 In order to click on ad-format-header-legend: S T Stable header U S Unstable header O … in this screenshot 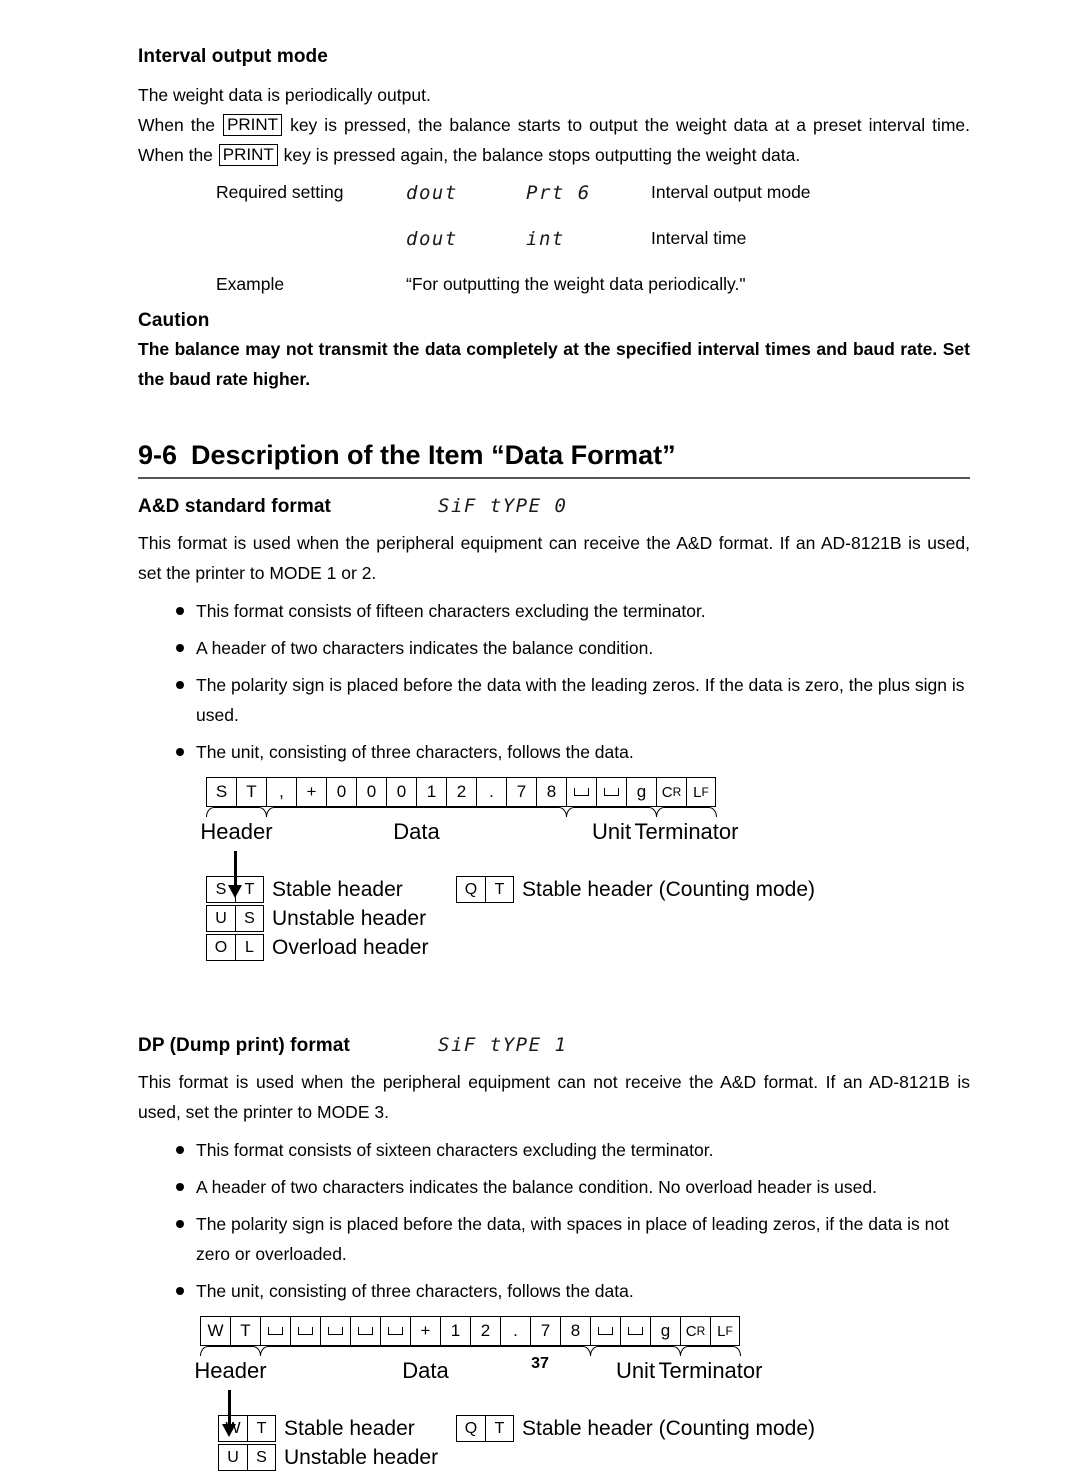, I will do `click(554, 918)`.